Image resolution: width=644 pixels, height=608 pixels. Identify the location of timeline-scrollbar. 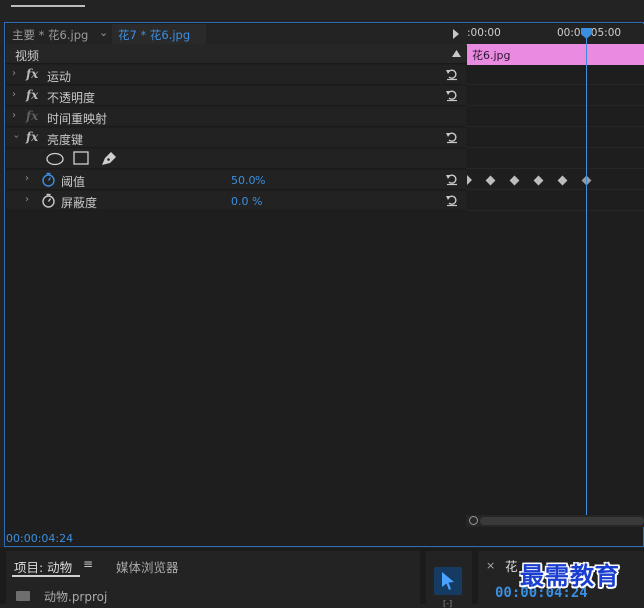
(555, 521).